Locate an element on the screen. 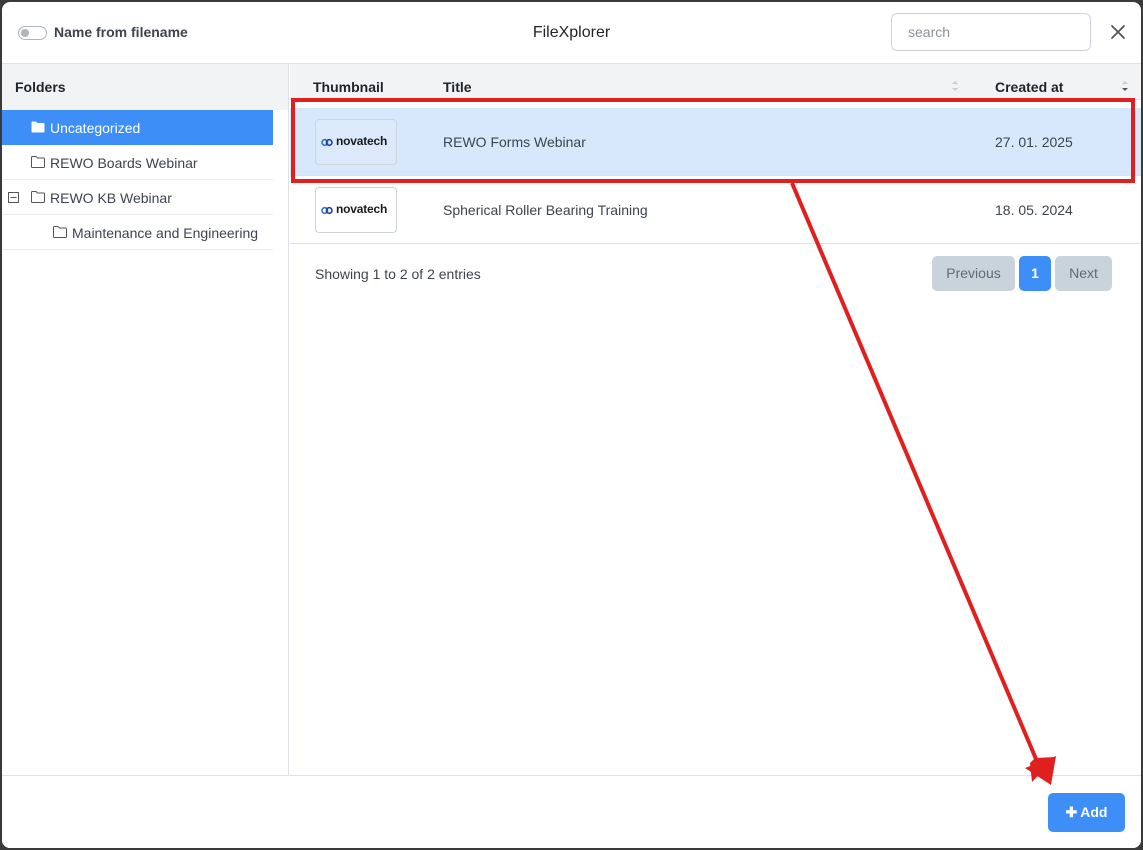 The height and width of the screenshot is (850, 1143). folder-label: Maintenance and Engineering is located at coordinates (165, 233).